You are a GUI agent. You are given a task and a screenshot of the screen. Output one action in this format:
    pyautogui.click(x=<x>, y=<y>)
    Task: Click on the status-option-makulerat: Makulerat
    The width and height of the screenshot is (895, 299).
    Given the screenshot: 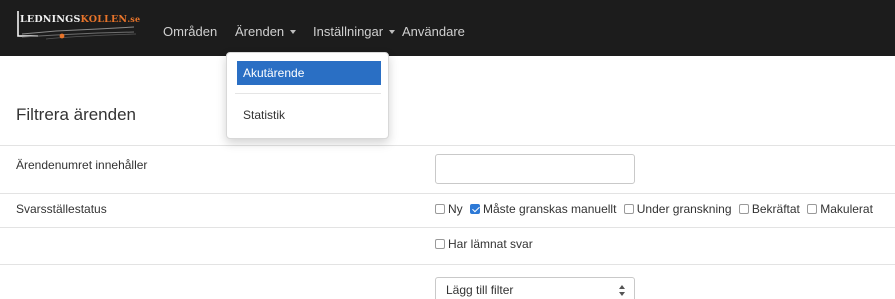 What is the action you would take?
    pyautogui.click(x=840, y=209)
    